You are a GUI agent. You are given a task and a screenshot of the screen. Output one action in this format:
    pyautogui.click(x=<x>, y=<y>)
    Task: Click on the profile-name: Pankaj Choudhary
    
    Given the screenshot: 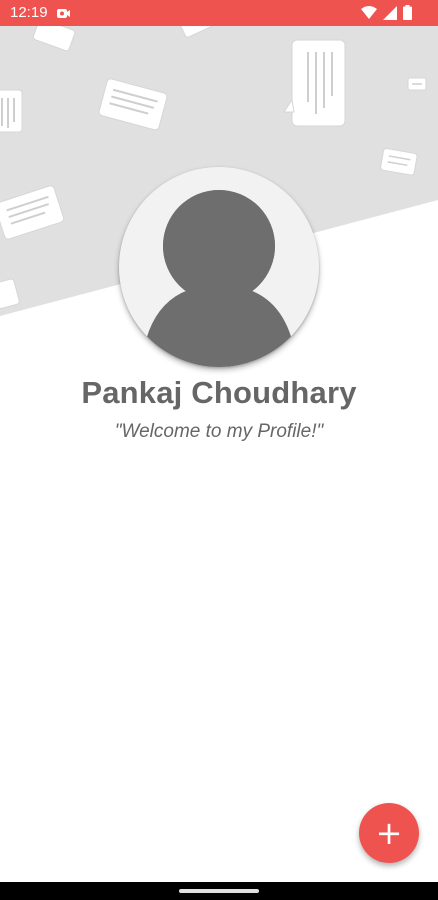 What is the action you would take?
    pyautogui.click(x=219, y=392)
    